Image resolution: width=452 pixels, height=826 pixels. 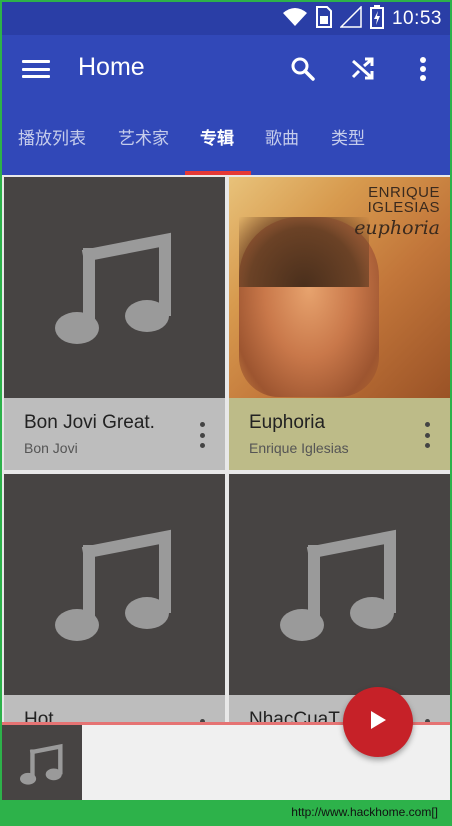 I want to click on cover-face, so click(x=309, y=307).